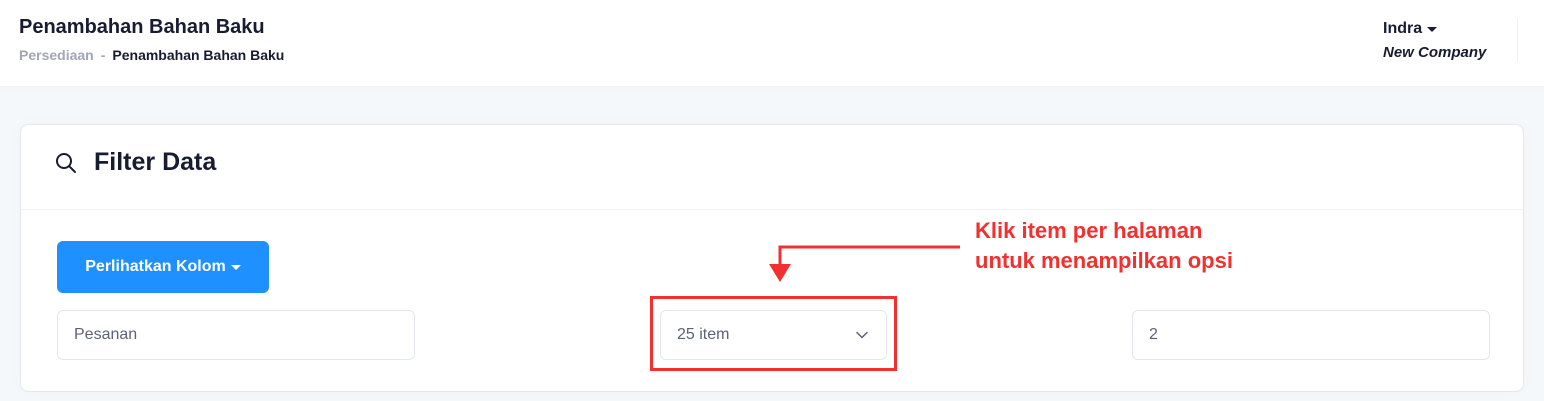 The width and height of the screenshot is (1544, 401). What do you see at coordinates (106, 334) in the screenshot?
I see `search-input-value: Pesanan` at bounding box center [106, 334].